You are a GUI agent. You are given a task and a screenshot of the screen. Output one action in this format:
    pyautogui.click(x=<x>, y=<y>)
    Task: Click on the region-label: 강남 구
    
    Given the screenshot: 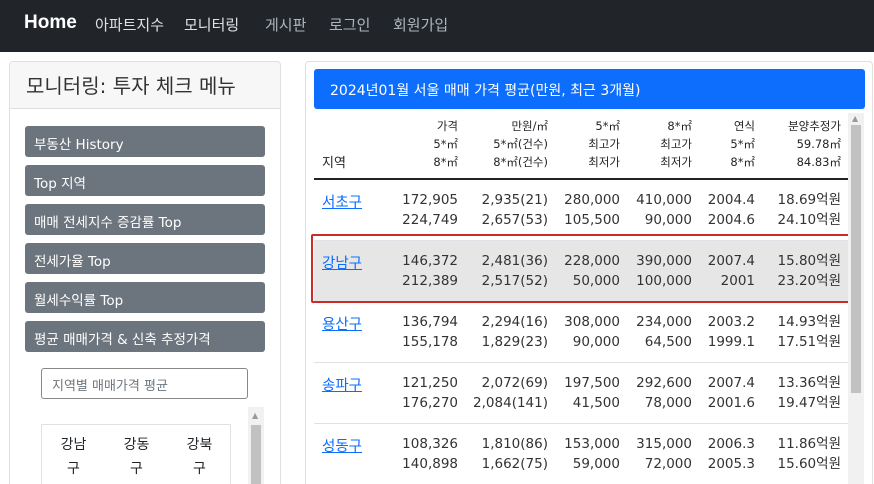 What is the action you would take?
    pyautogui.click(x=73, y=457)
    